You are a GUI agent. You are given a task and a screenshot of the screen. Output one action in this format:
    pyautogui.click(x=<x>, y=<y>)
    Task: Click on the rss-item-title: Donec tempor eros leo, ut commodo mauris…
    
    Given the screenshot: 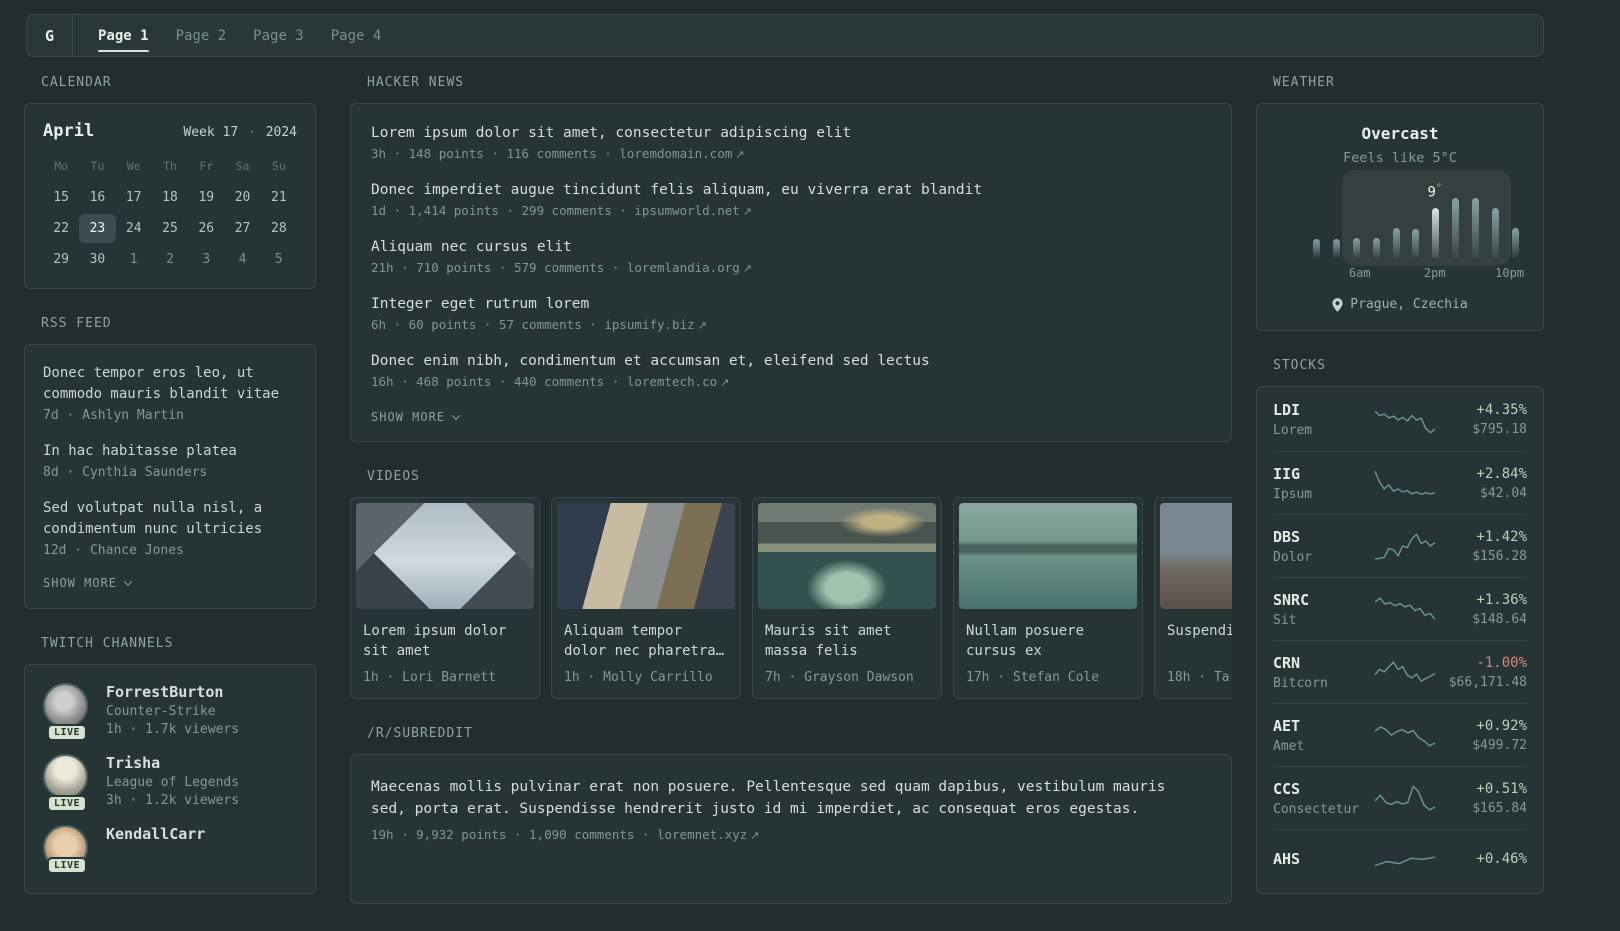 What is the action you would take?
    pyautogui.click(x=170, y=384)
    